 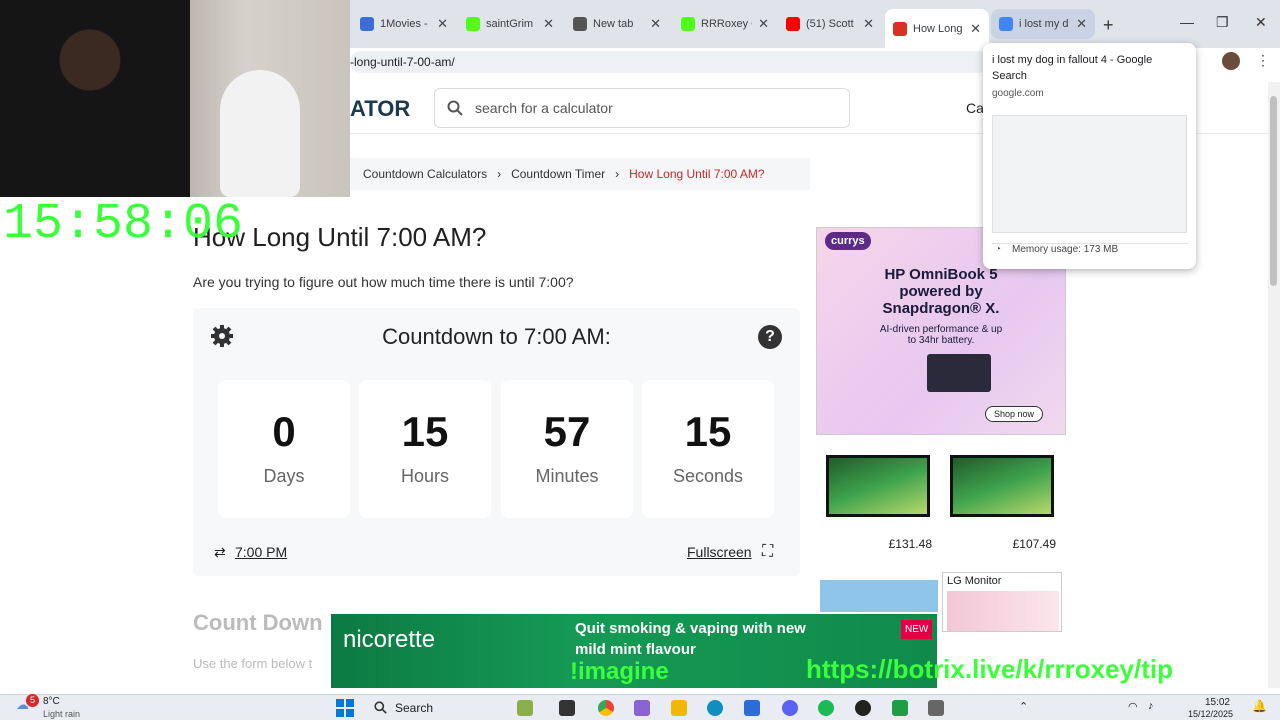 I want to click on product-ad-4: LG Monitor, so click(x=1002, y=602).